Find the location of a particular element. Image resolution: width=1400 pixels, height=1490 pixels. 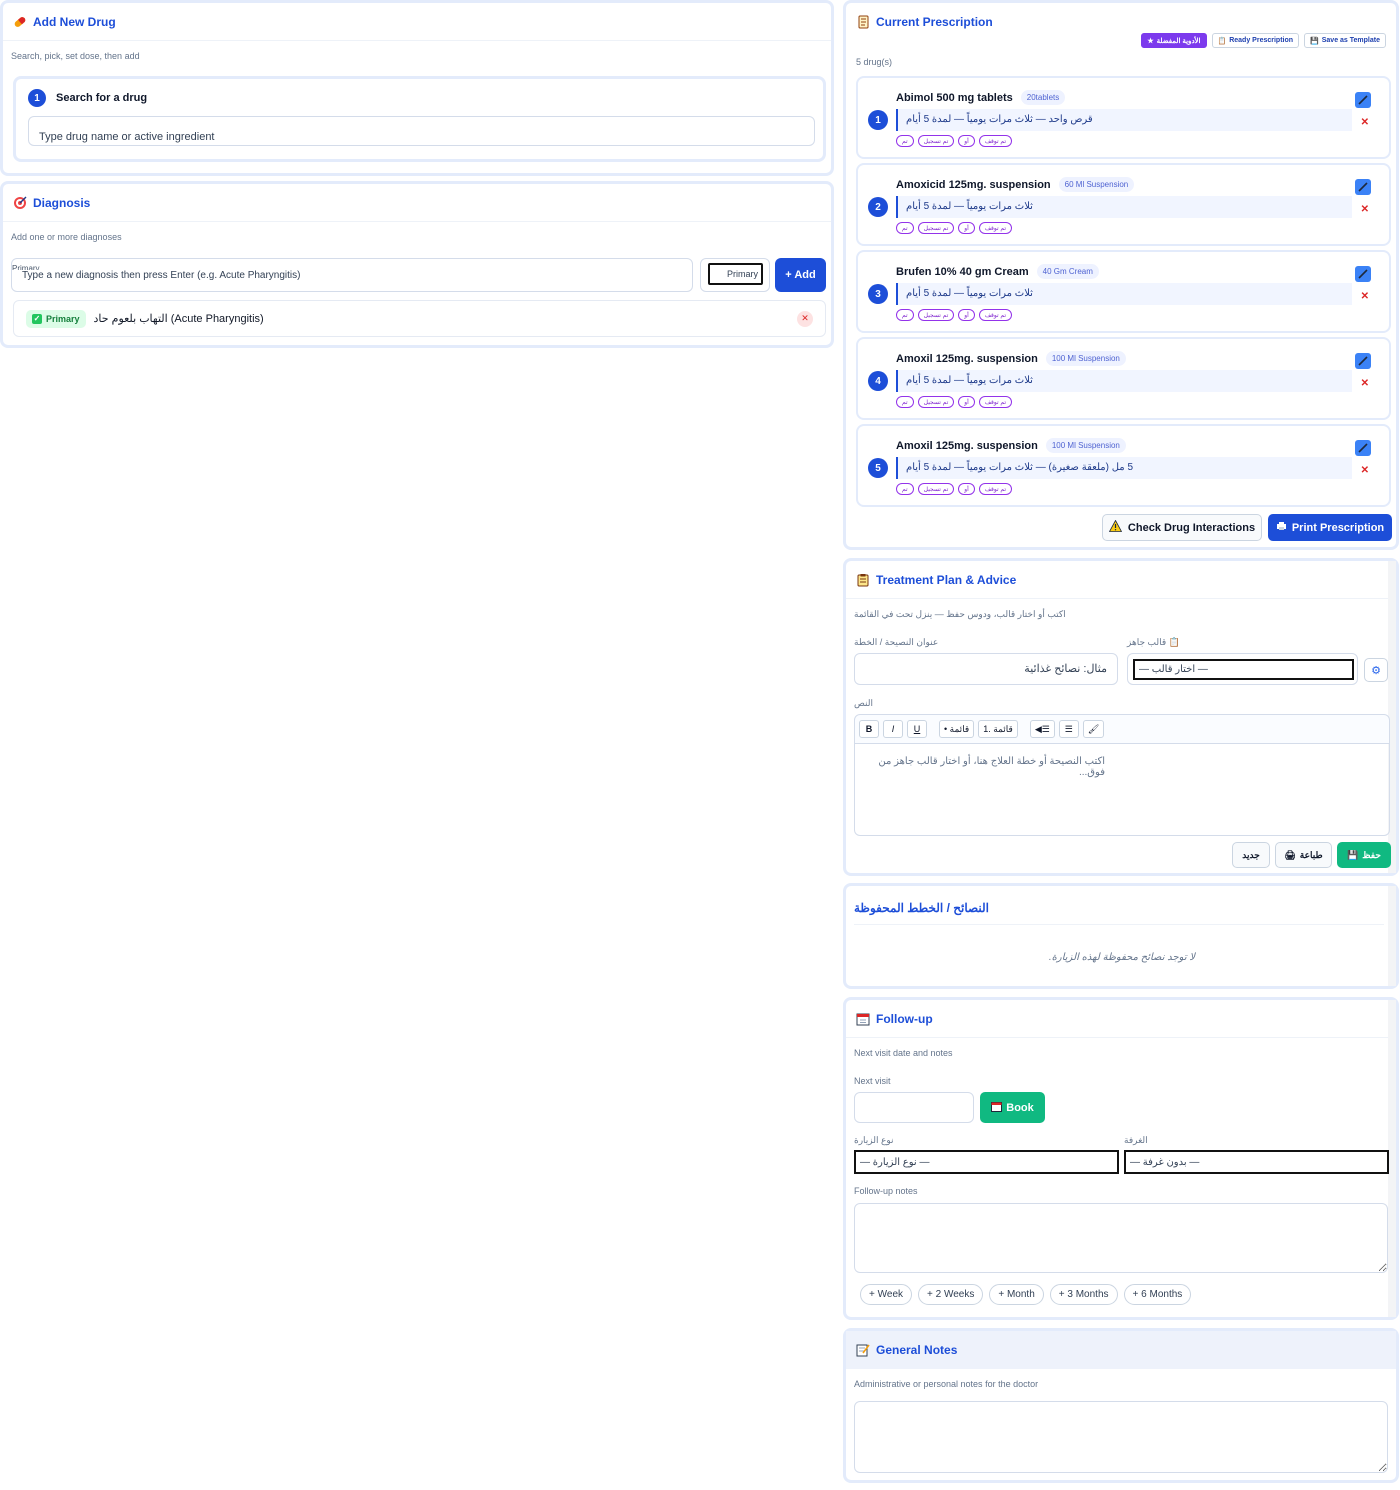

book-button: Book is located at coordinates (1012, 1107).